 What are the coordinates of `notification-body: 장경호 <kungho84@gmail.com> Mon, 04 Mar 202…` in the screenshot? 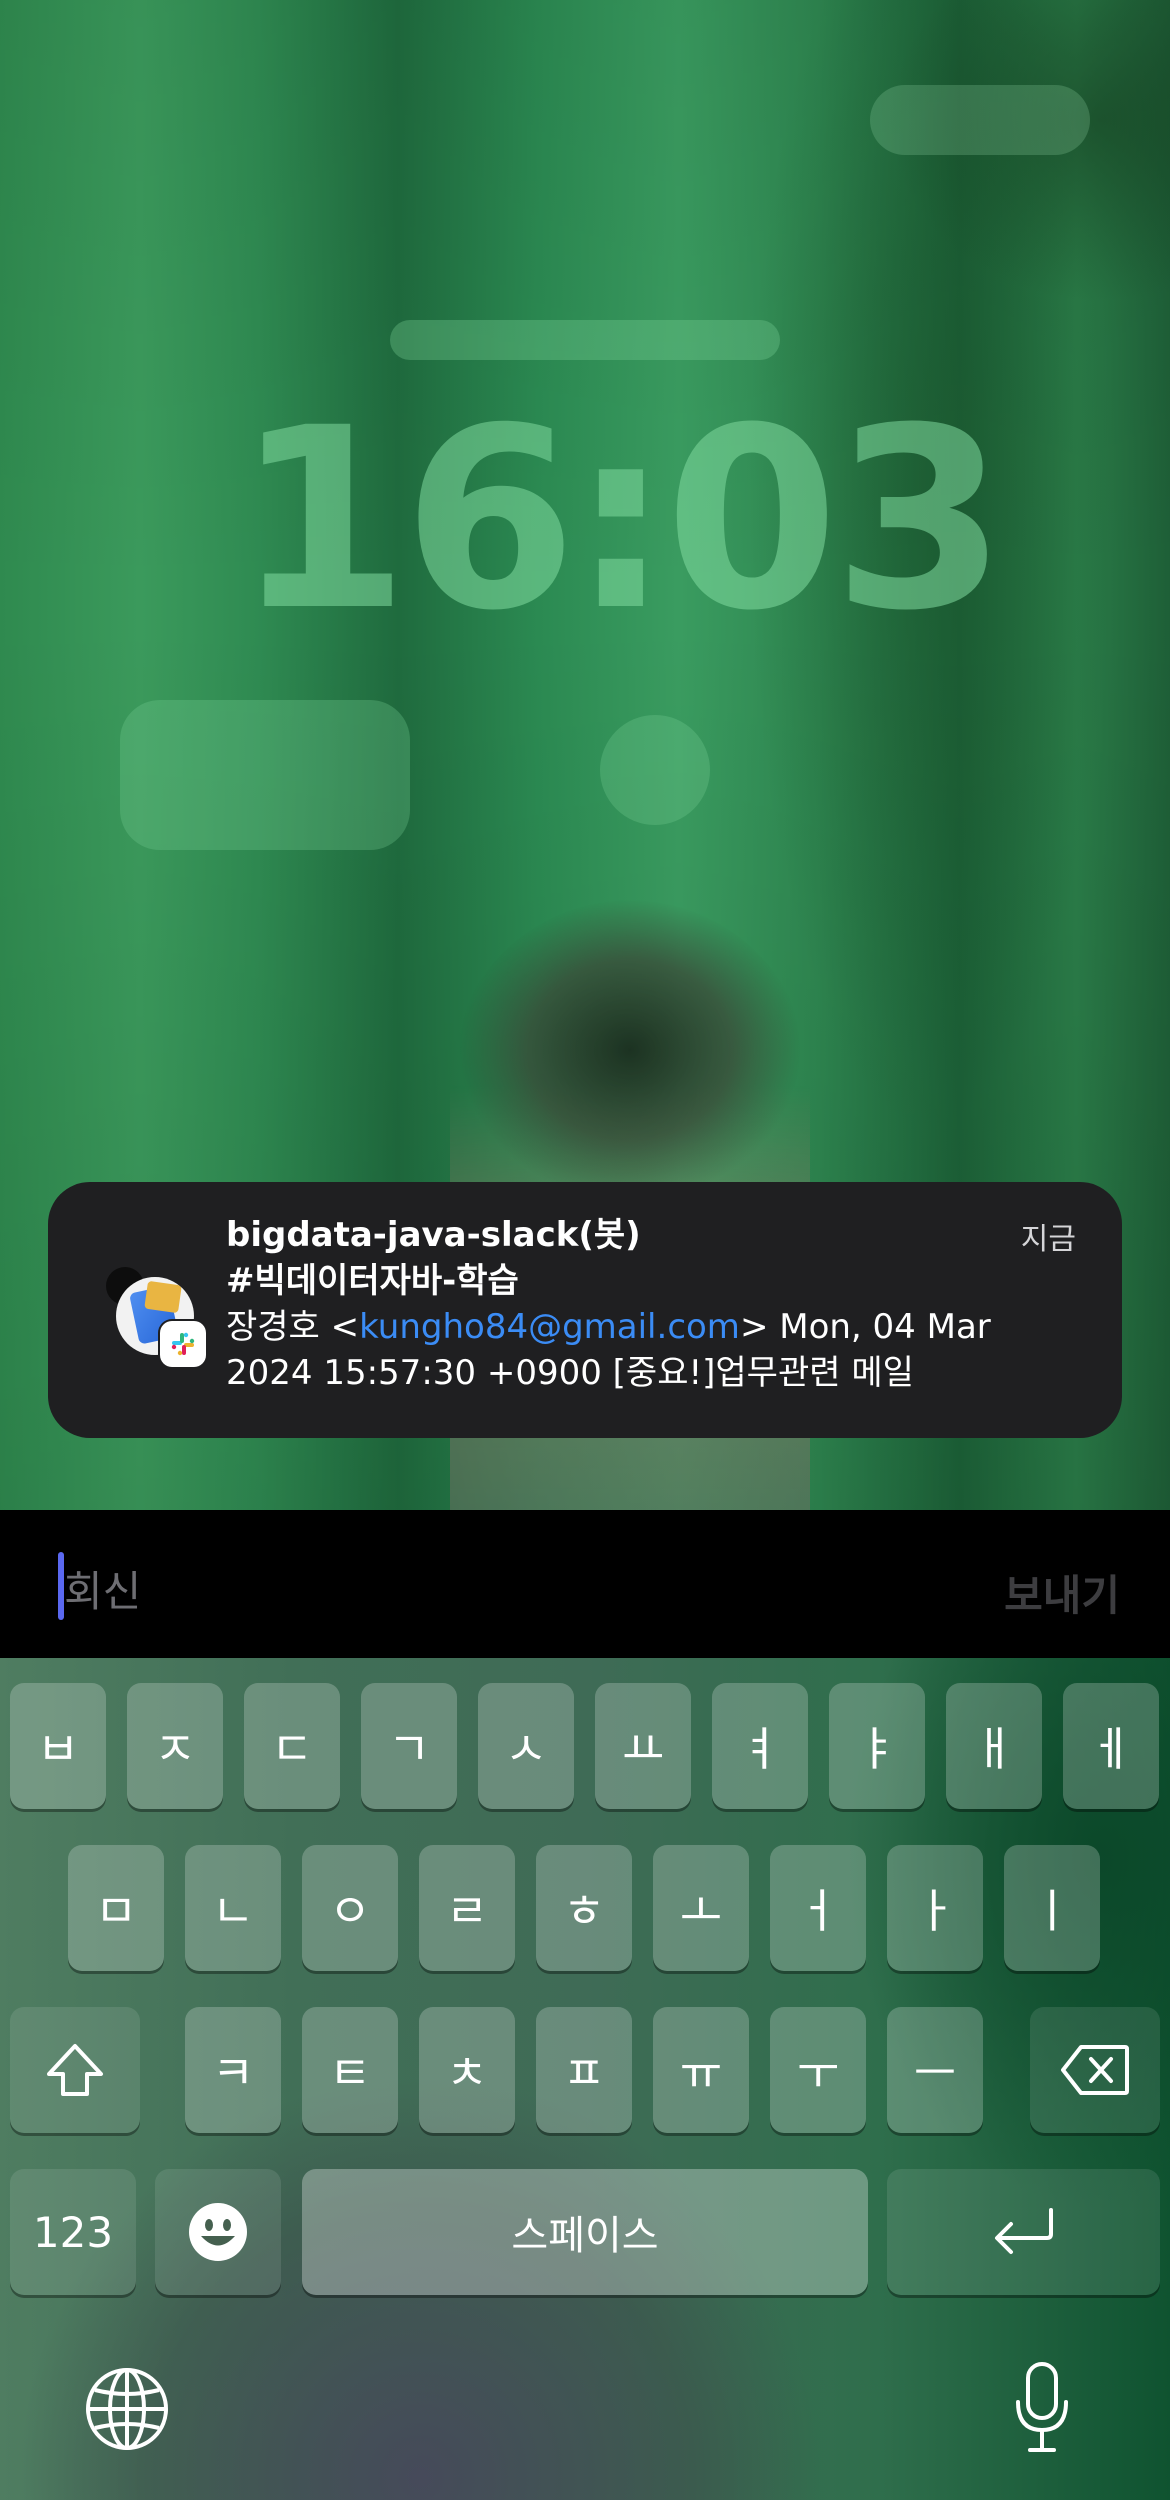 It's located at (666, 1350).